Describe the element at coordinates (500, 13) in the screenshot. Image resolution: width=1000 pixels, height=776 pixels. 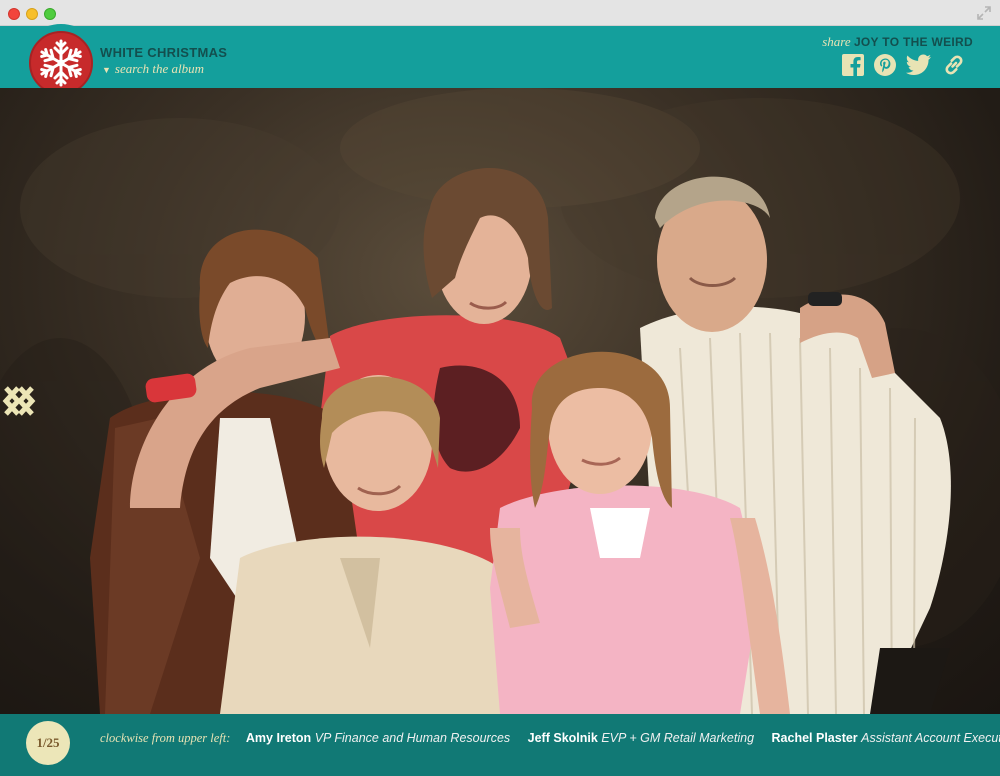
I see `window-titlebar` at that location.